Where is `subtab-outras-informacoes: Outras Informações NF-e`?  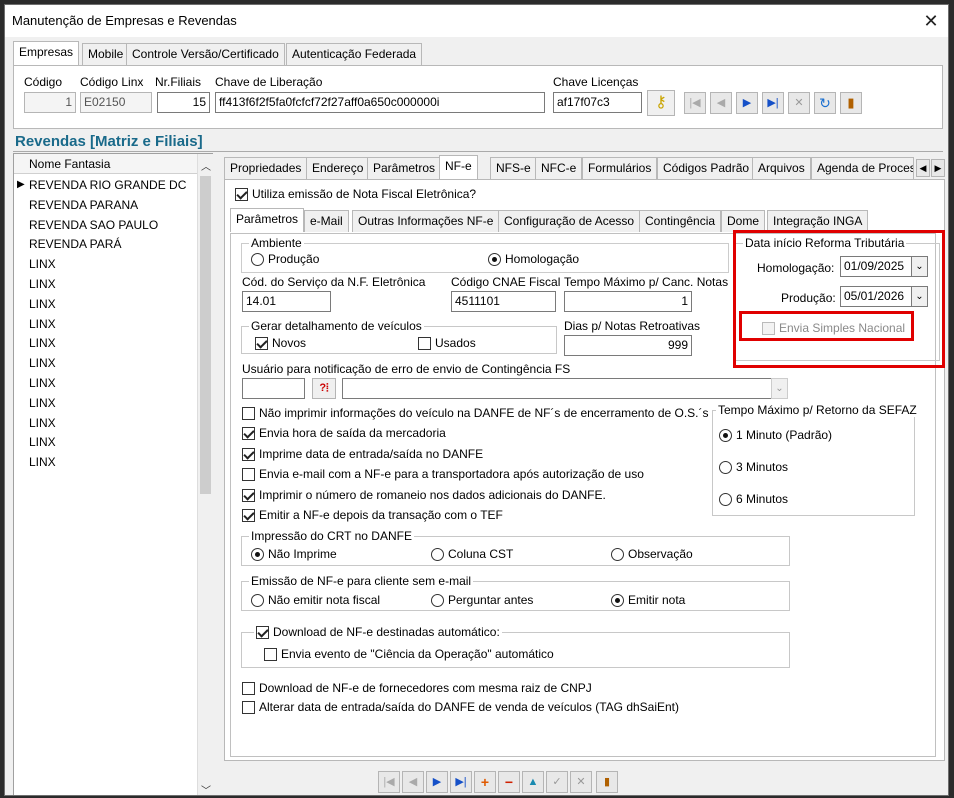
subtab-outras-informacoes: Outras Informações NF-e is located at coordinates (426, 221).